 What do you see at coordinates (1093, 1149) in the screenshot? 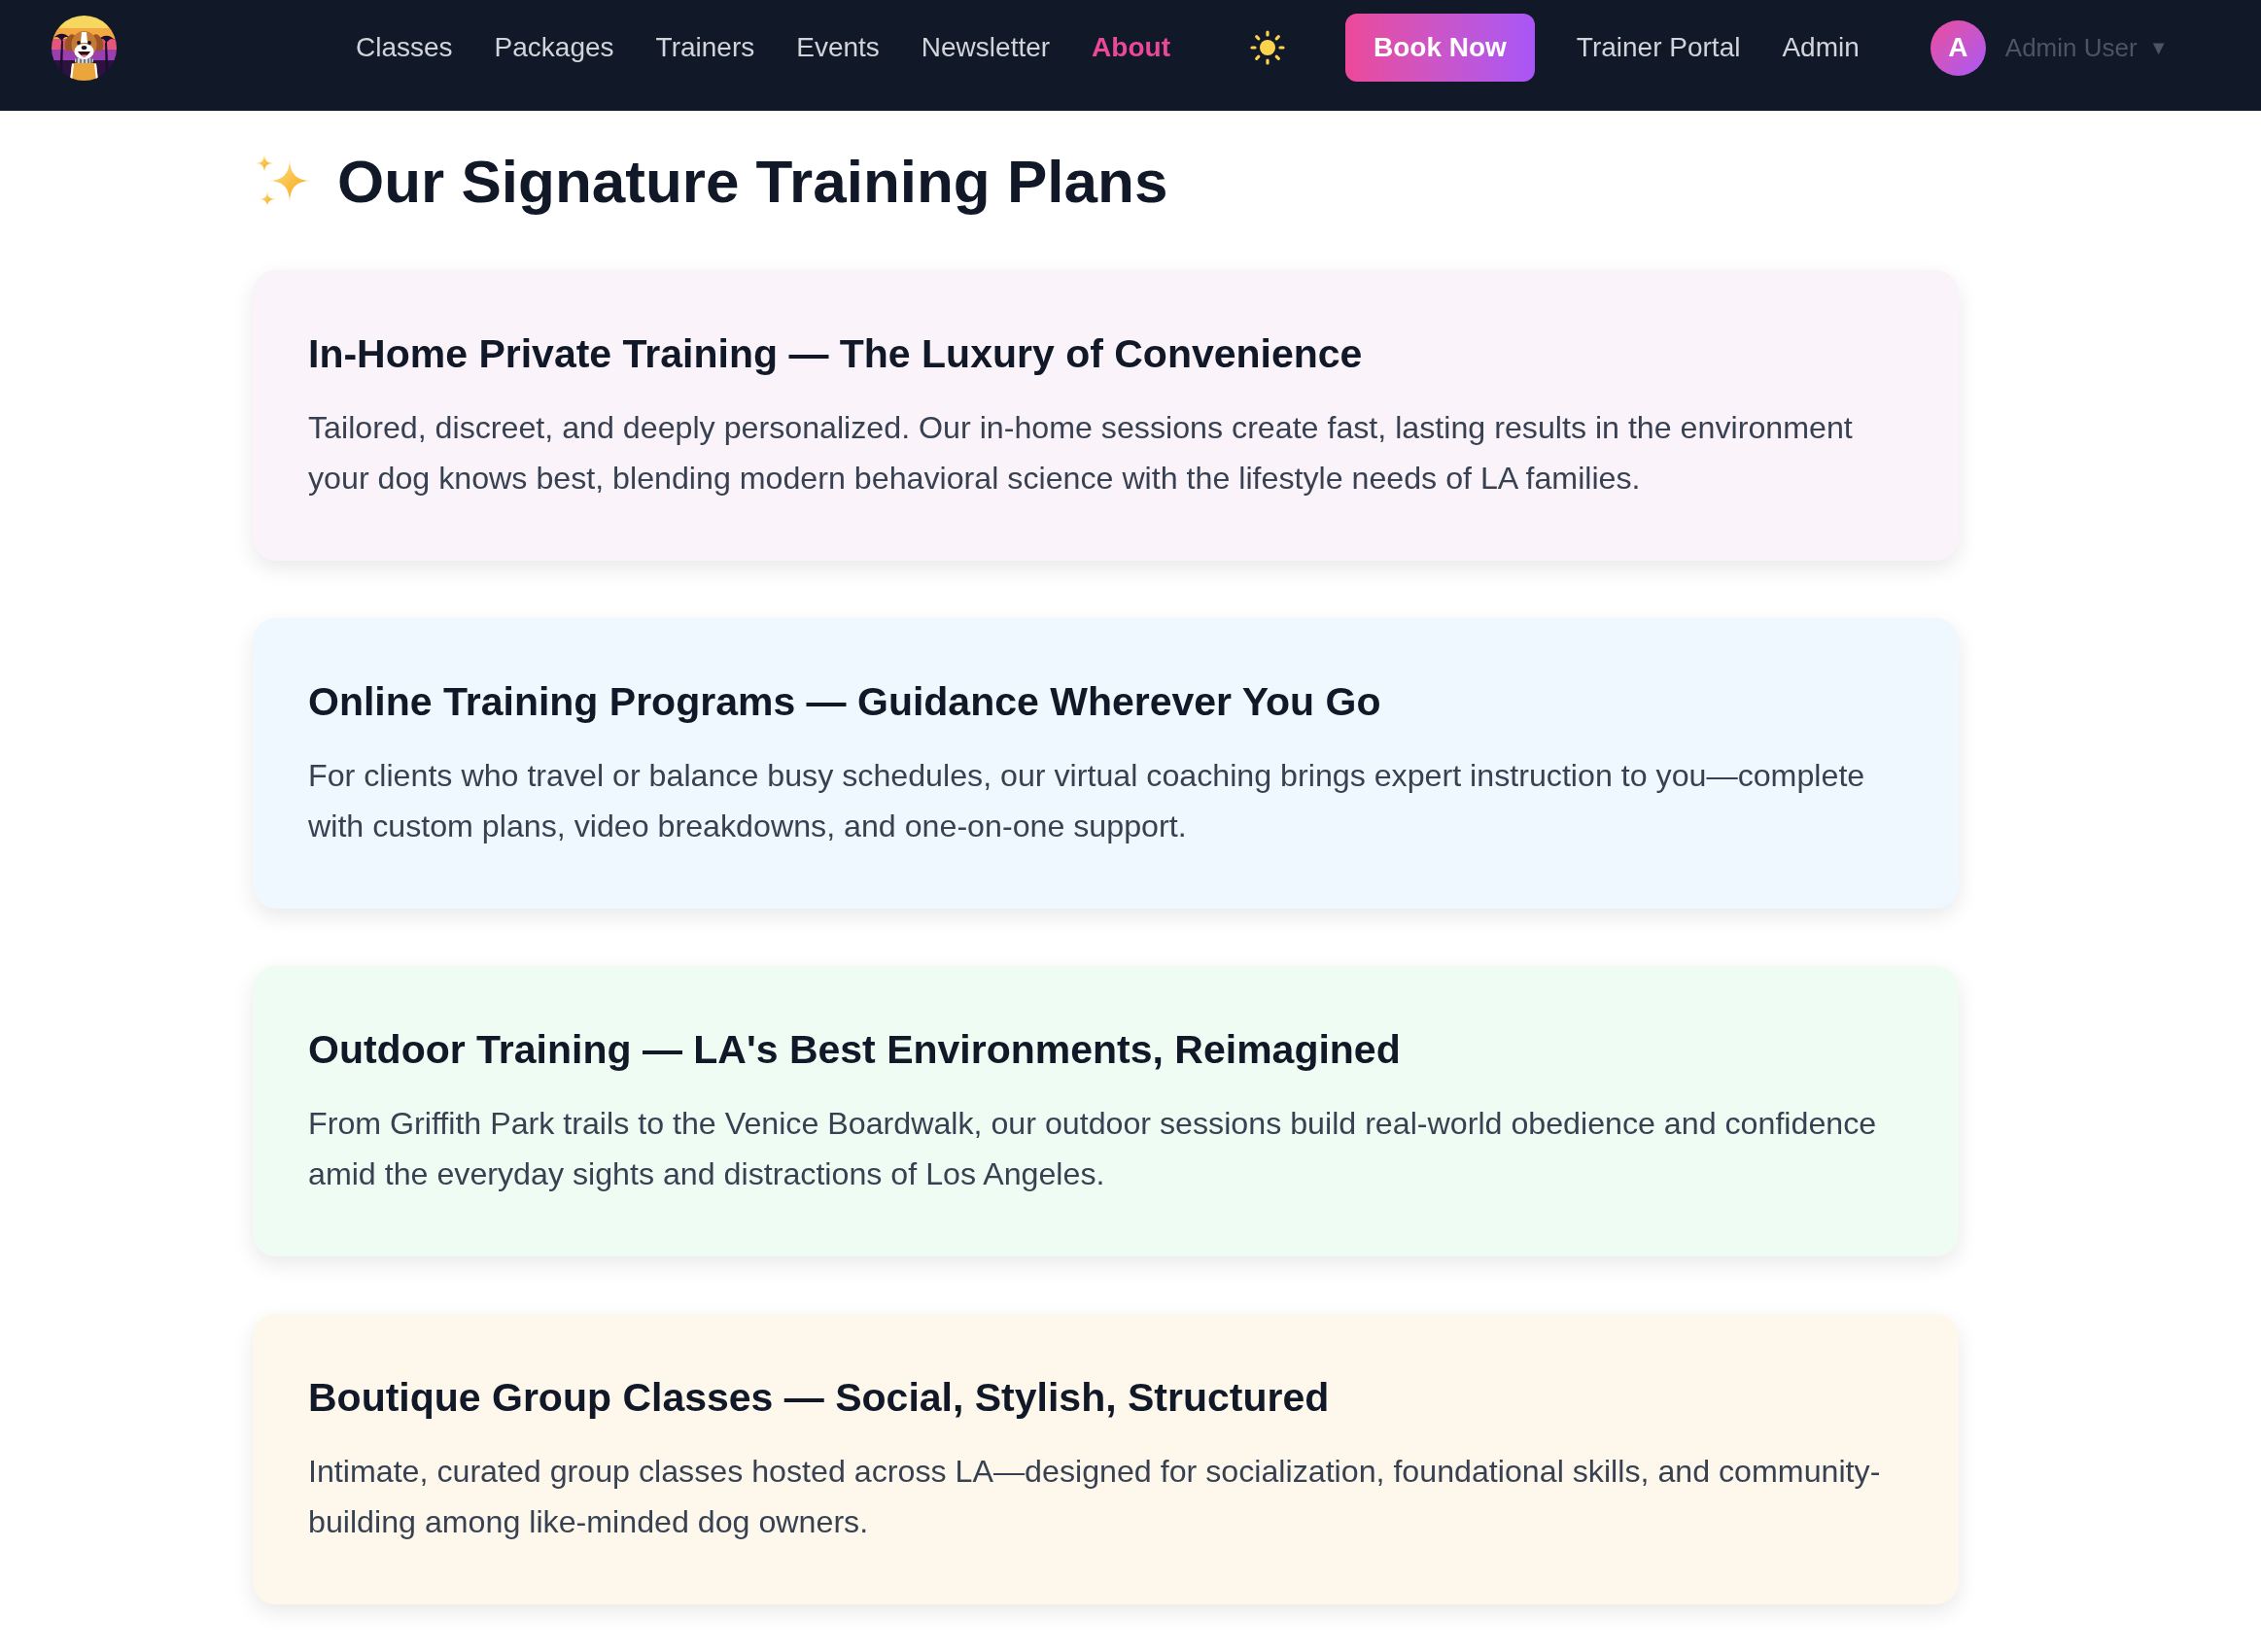
I see `plan-description: From Griffith Park trails to the Venice Boardwalk, our outdoor sessions build real-world obedience and confidence amid the everyday sights and distractions of Los Angeles.` at bounding box center [1093, 1149].